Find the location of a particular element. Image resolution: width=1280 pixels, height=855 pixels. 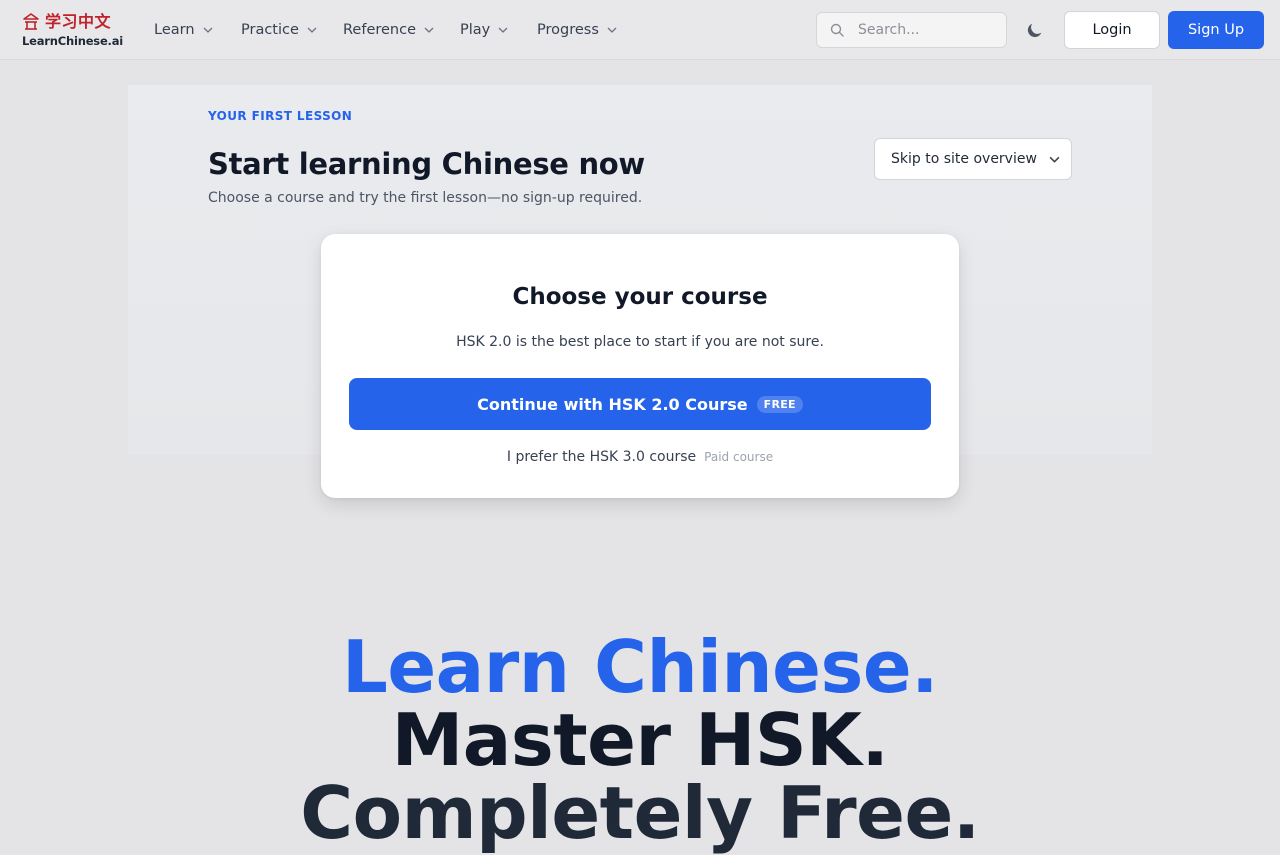

nav-play-label: Play is located at coordinates (475, 30).